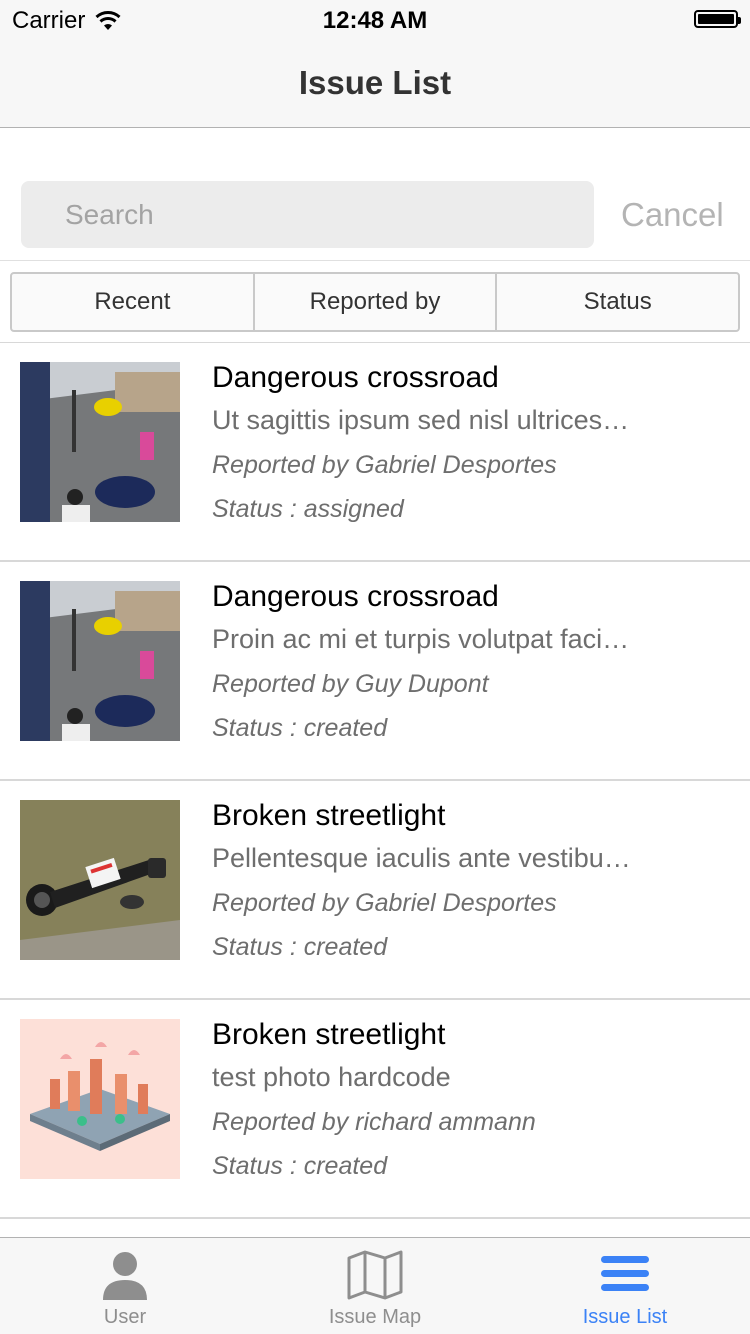 The width and height of the screenshot is (750, 1334). What do you see at coordinates (125, 1317) in the screenshot?
I see `tab-label: User` at bounding box center [125, 1317].